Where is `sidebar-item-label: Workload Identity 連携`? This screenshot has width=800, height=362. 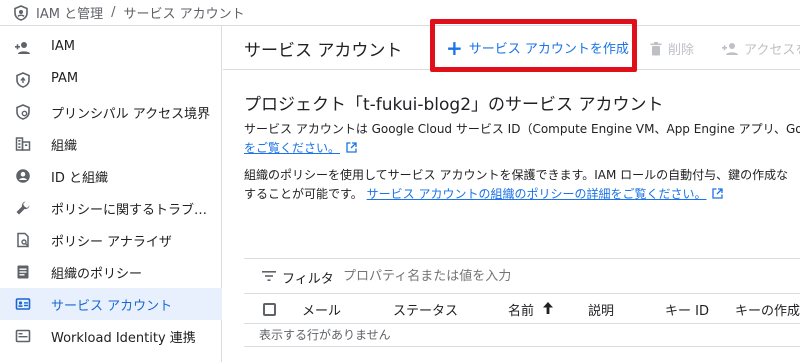 sidebar-item-label: Workload Identity 連携 is located at coordinates (123, 338).